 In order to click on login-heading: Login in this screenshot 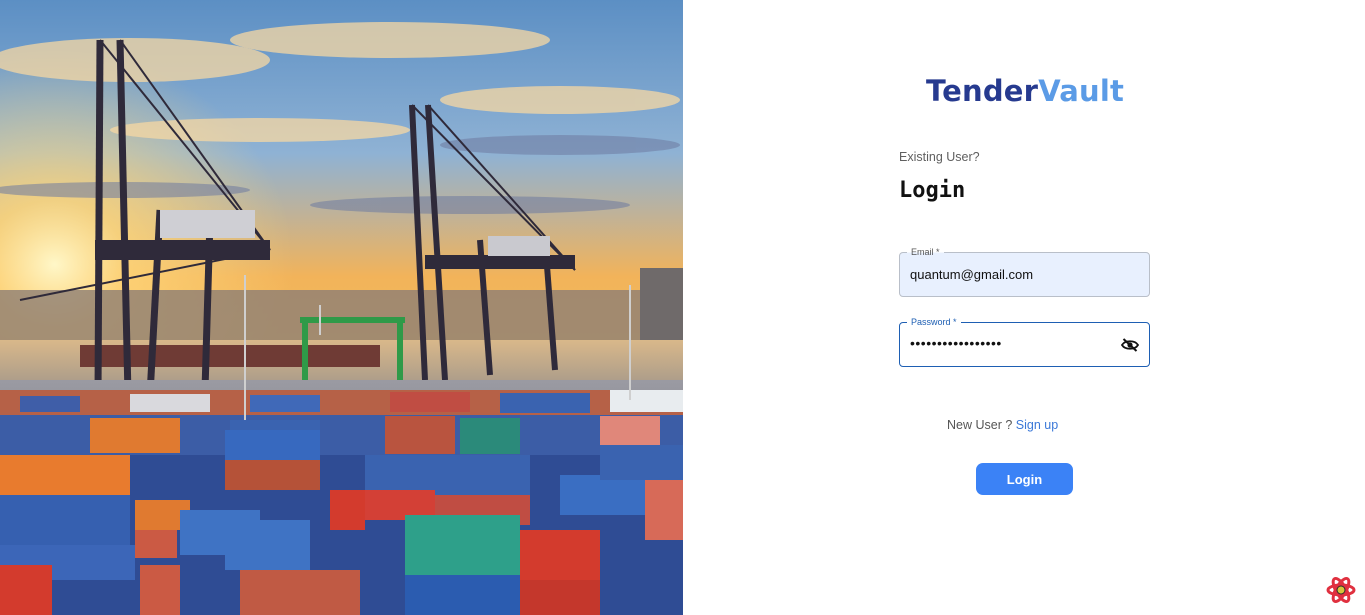, I will do `click(932, 190)`.